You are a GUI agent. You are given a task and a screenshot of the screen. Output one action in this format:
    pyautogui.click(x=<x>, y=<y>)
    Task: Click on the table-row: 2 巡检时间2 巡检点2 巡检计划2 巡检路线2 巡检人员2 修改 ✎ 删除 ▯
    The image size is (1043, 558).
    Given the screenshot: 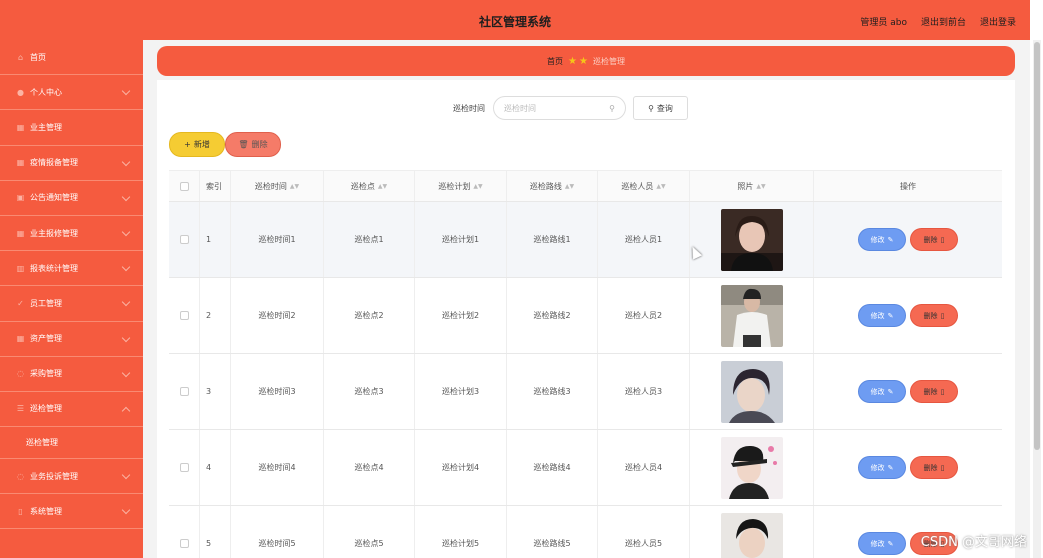 What is the action you would take?
    pyautogui.click(x=585, y=316)
    